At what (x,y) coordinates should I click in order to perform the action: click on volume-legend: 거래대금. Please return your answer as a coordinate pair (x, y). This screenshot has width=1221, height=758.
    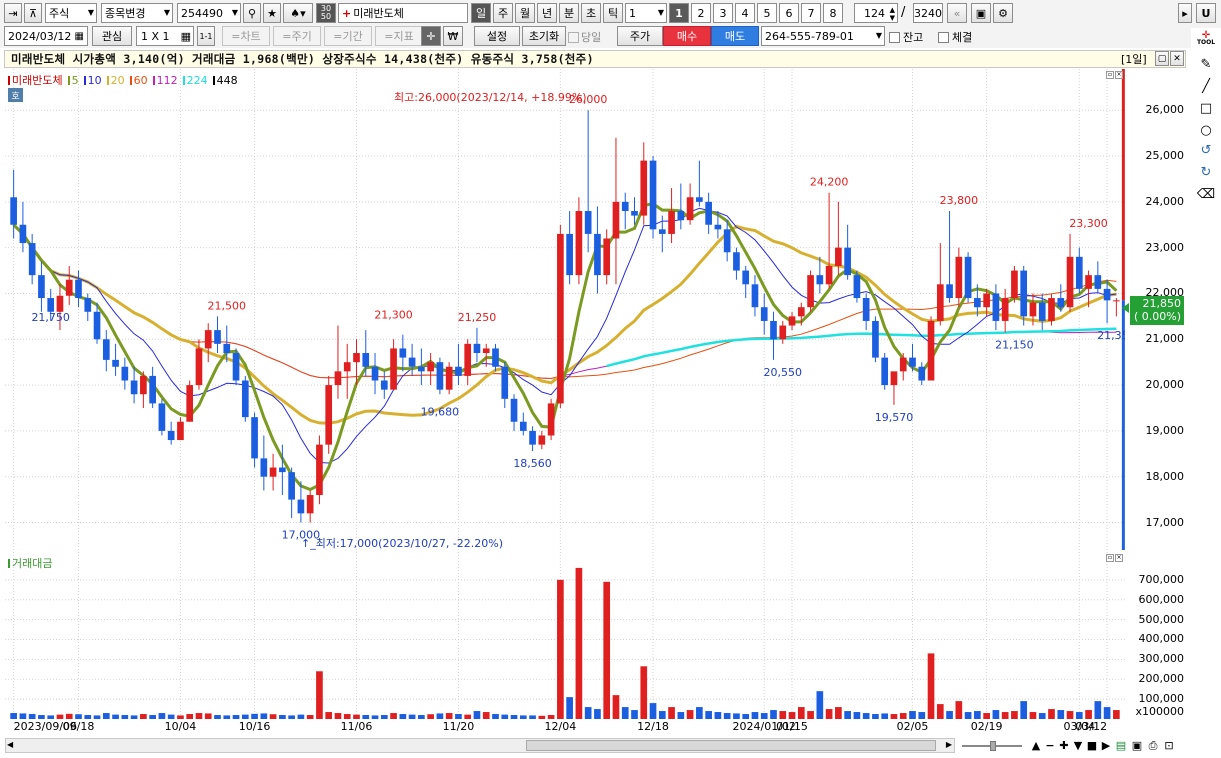
    Looking at the image, I should click on (30, 563).